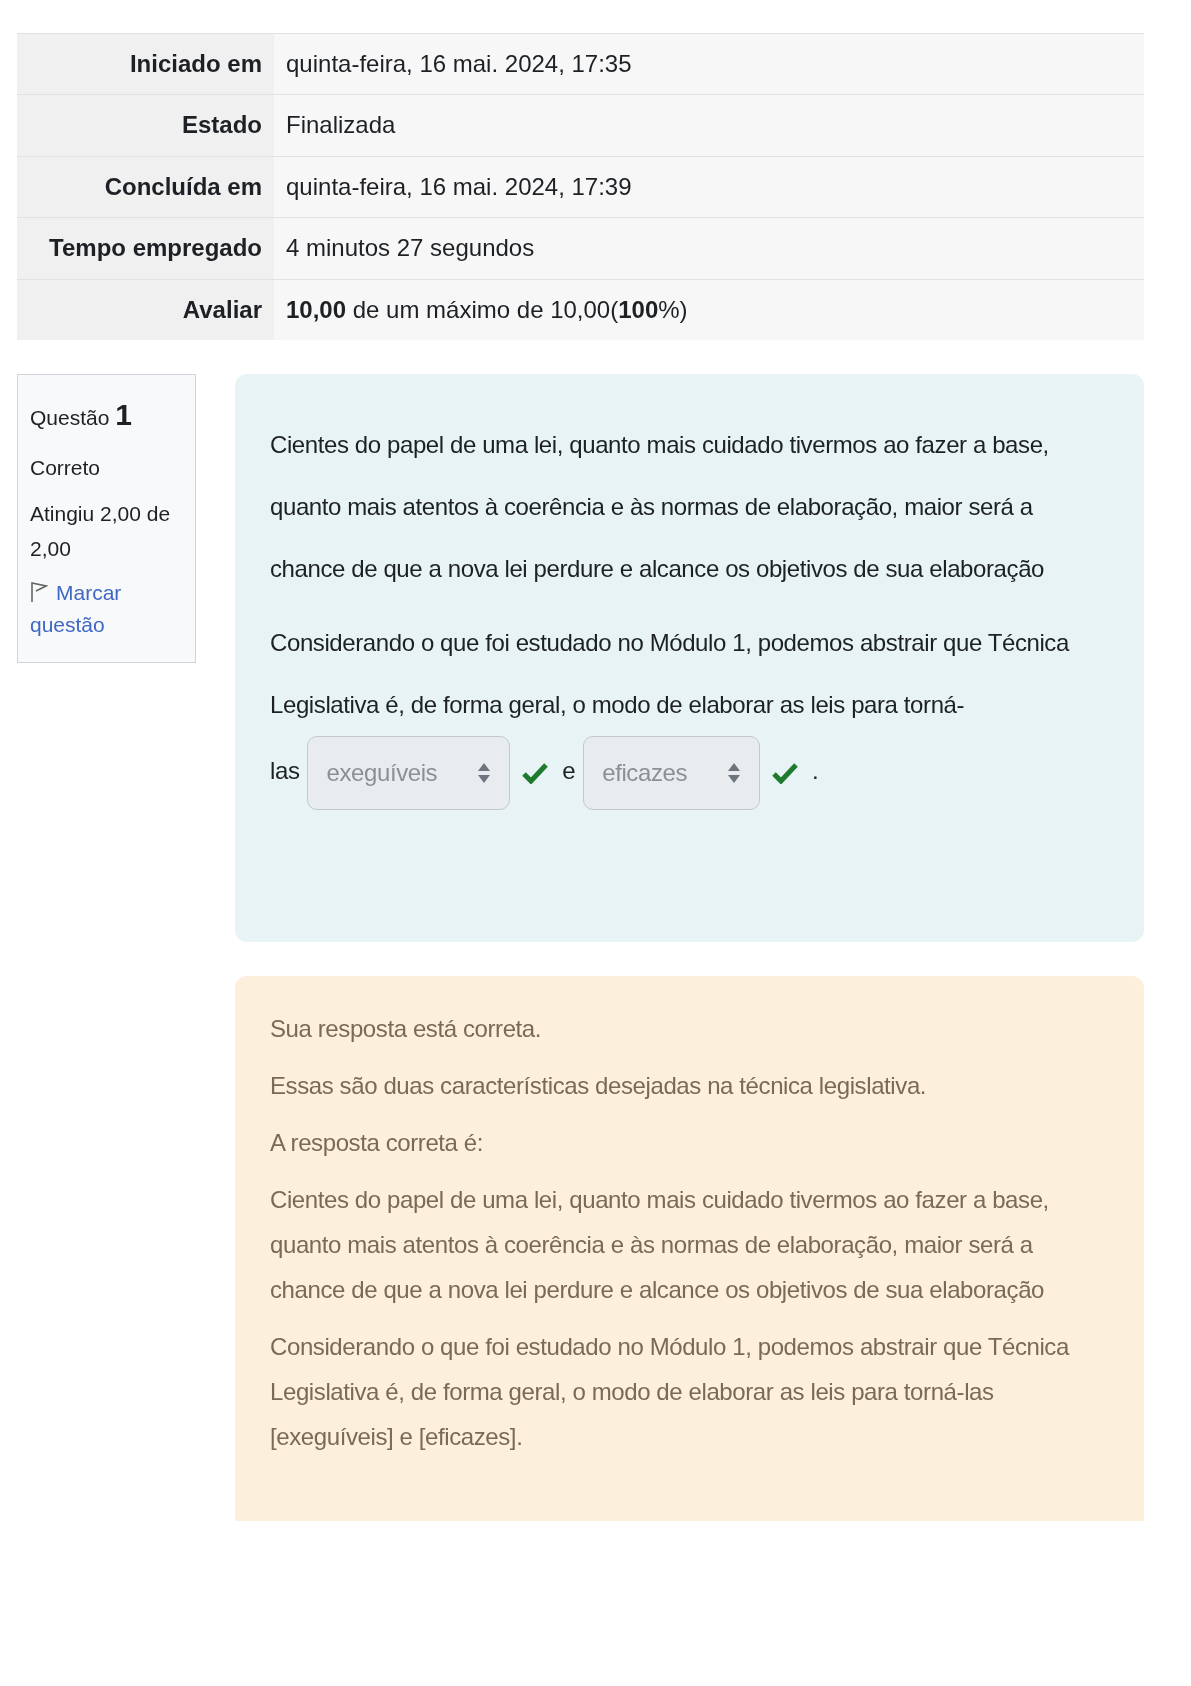 The height and width of the screenshot is (1686, 1191). Describe the element at coordinates (409, 772) in the screenshot. I see `answer-dropdown: exeguíveis` at that location.